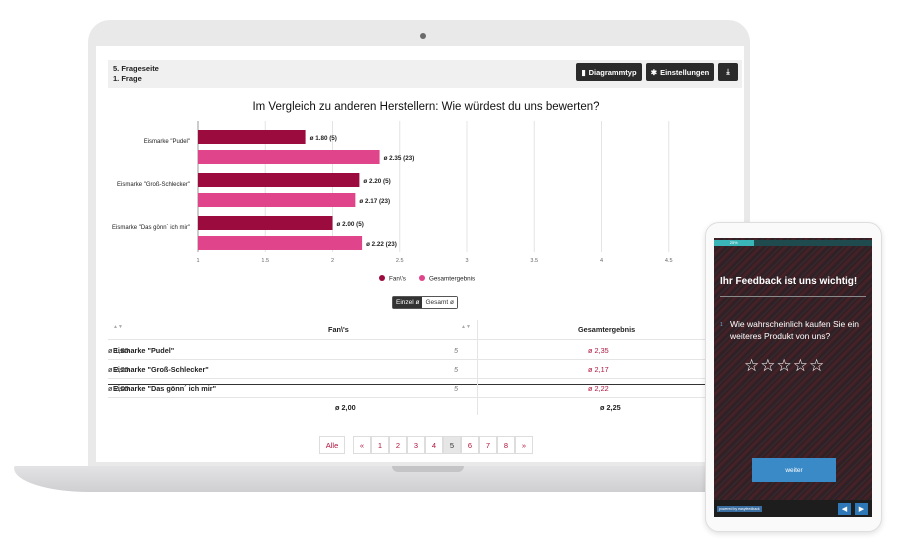 The image size is (897, 552). Describe the element at coordinates (151, 228) in the screenshot. I see `category-label: Eismarke "Das gönn´ ich mir"` at that location.